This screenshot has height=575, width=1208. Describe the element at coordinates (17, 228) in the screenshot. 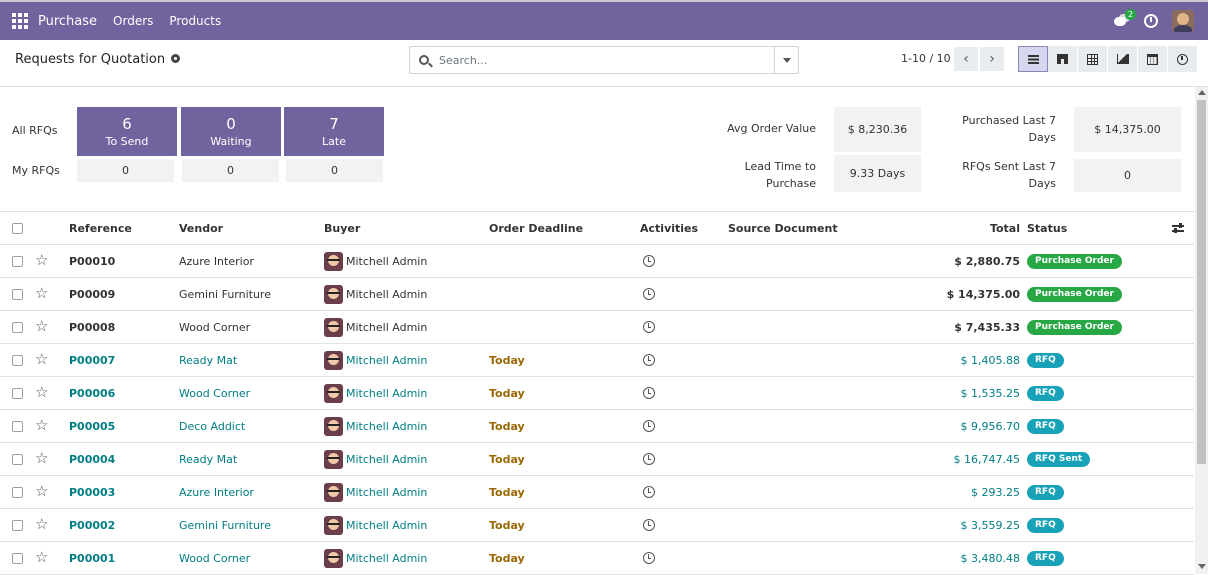

I see `select-all-checkbox` at that location.